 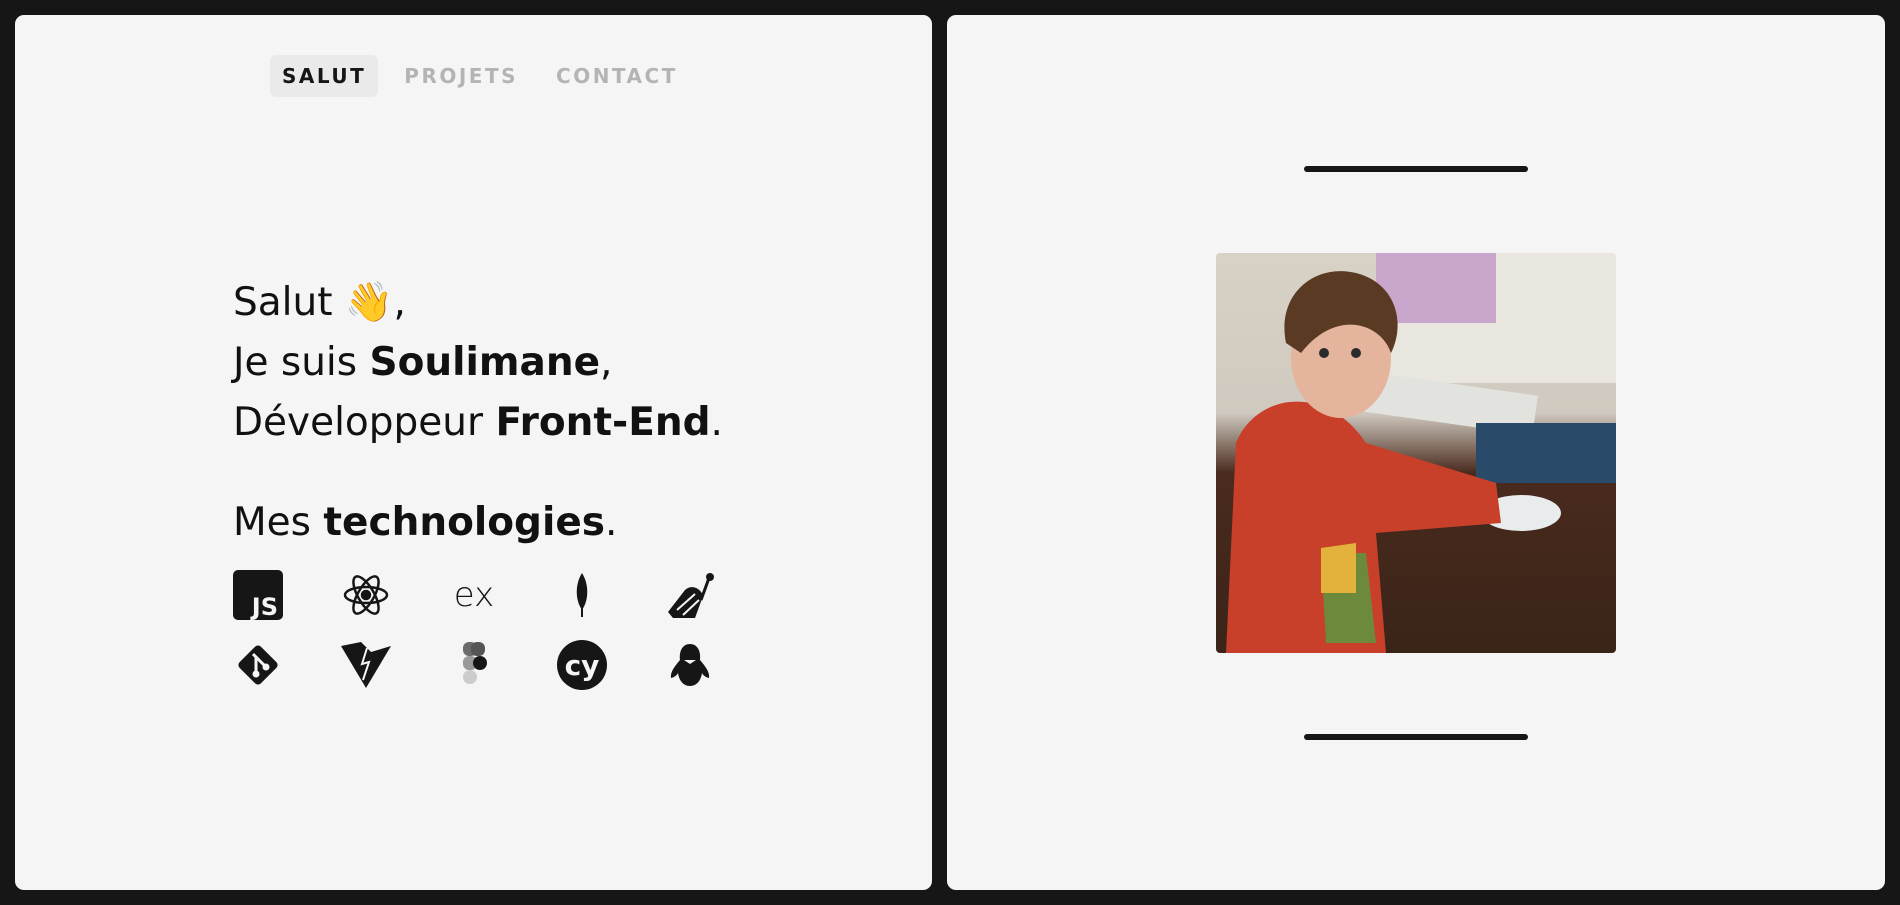 What do you see at coordinates (369, 302) in the screenshot?
I see `wave-icon: 👋` at bounding box center [369, 302].